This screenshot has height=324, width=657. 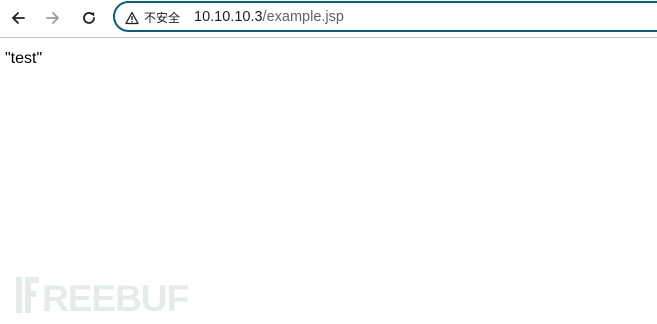 I want to click on freebuf-watermark-logo: REEBUF, so click(x=103, y=295).